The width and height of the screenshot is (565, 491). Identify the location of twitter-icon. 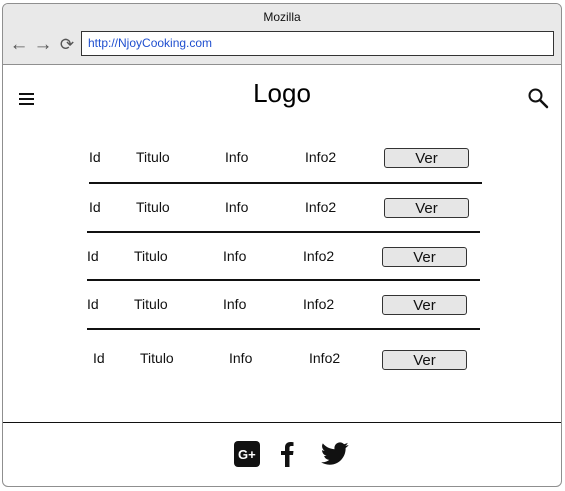
(335, 454).